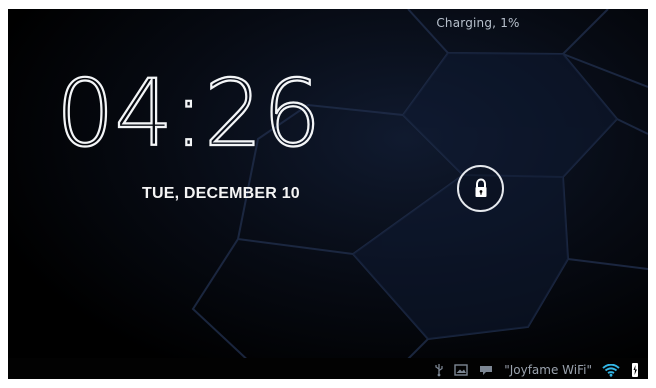  Describe the element at coordinates (611, 370) in the screenshot. I see `wifi-icon` at that location.